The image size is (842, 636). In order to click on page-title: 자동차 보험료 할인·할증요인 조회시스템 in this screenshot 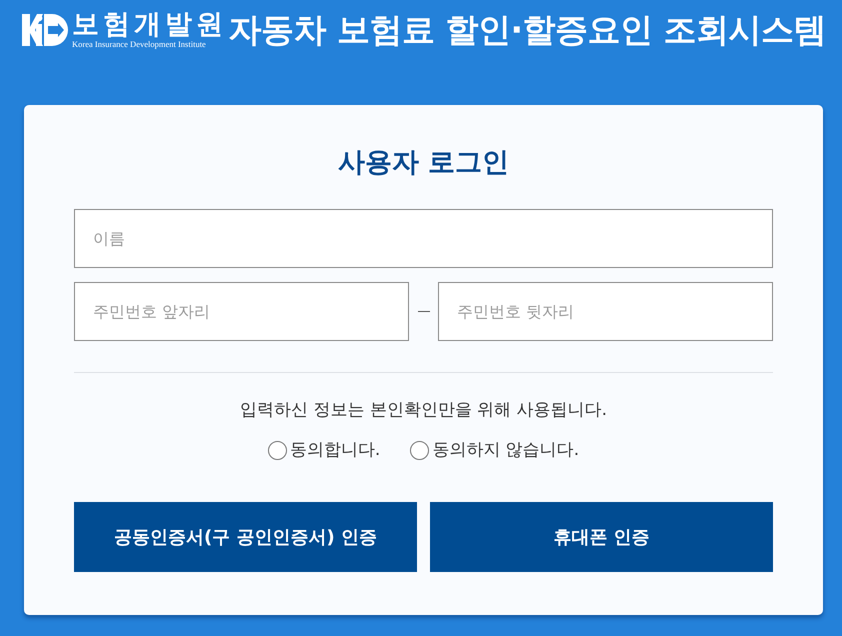, I will do `click(527, 30)`.